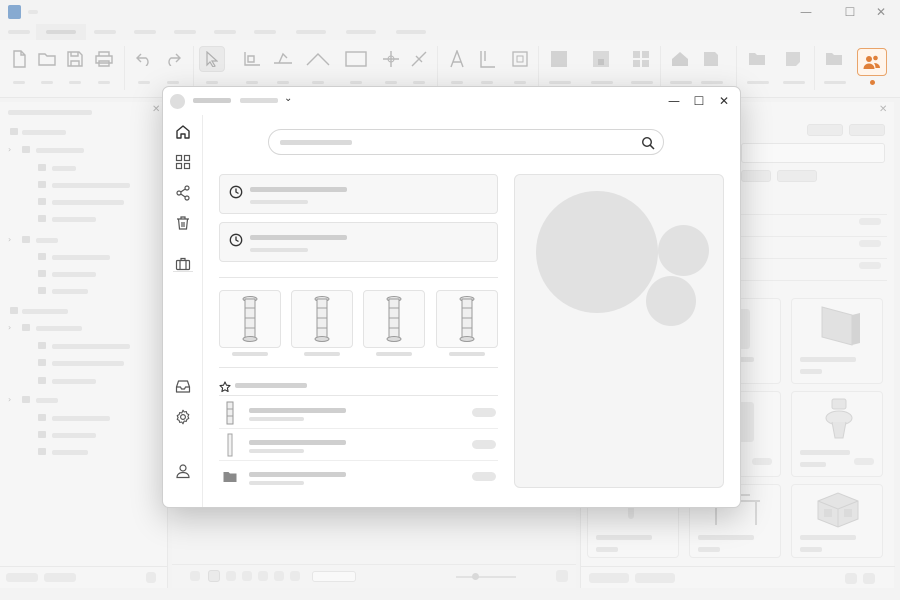 The width and height of the screenshot is (900, 600). What do you see at coordinates (487, 59) in the screenshot?
I see `dimension-tool-icon` at bounding box center [487, 59].